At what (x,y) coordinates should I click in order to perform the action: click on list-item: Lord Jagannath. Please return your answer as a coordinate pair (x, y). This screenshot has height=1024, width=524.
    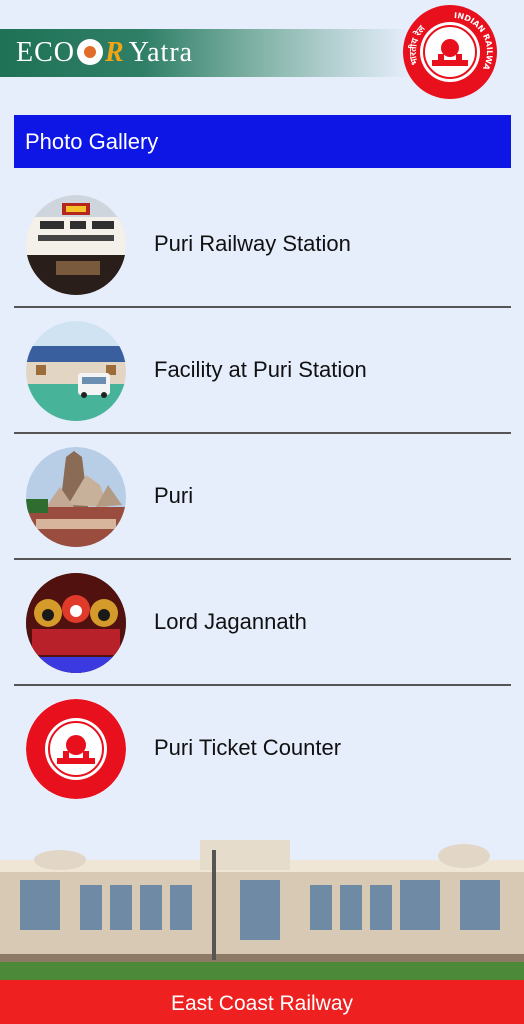
    Looking at the image, I should click on (262, 623).